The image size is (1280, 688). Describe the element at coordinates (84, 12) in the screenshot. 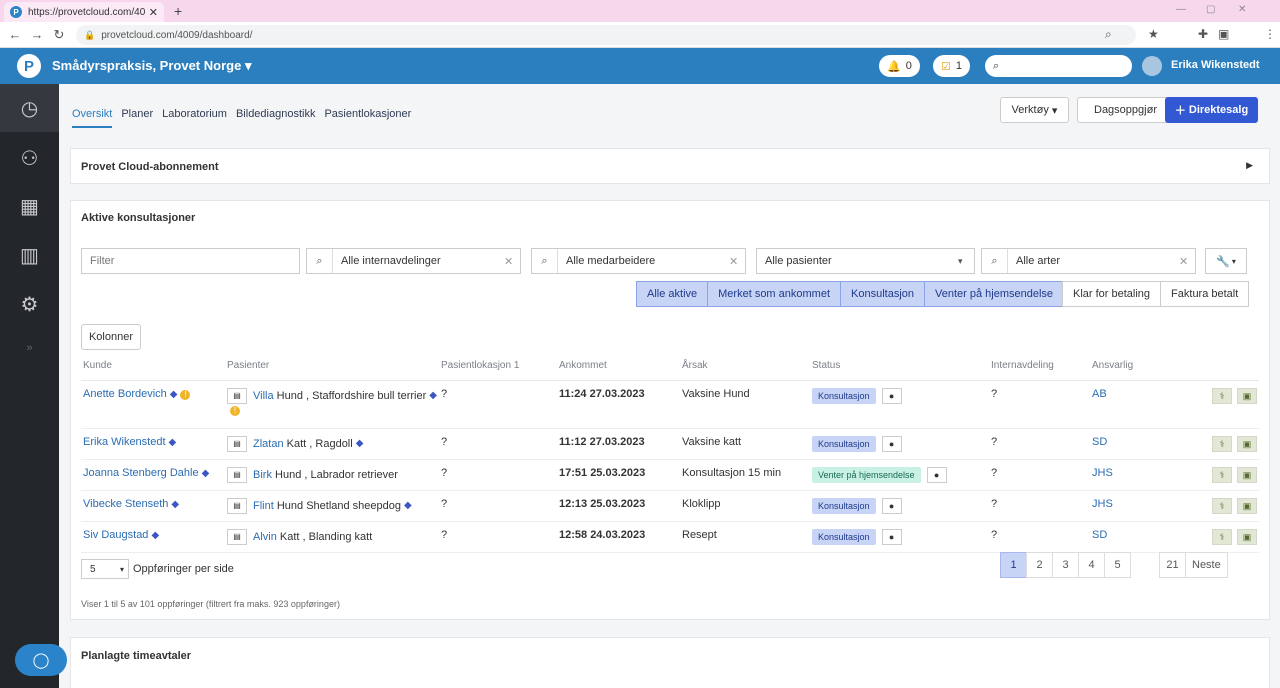

I see `browser-tab: P https://provetcloud.com/4009/d ✕` at that location.